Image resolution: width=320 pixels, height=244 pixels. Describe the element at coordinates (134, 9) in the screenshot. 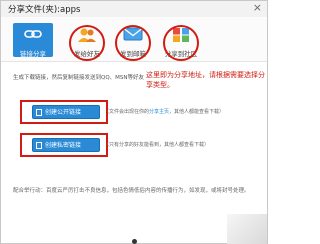

I see `title-bar: 分享文件(夹):apps ×` at that location.